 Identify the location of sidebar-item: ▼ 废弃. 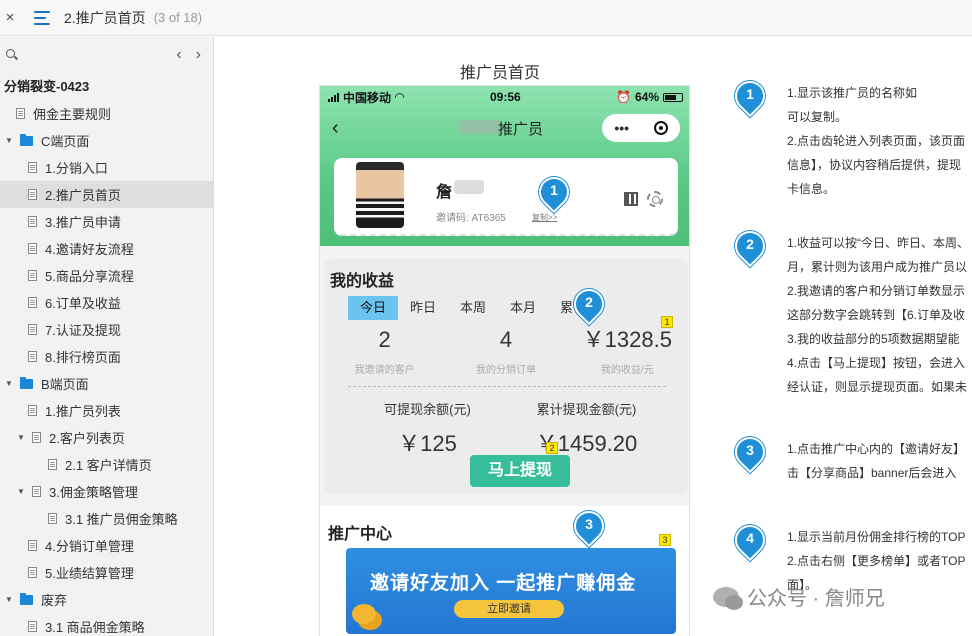
(106, 599).